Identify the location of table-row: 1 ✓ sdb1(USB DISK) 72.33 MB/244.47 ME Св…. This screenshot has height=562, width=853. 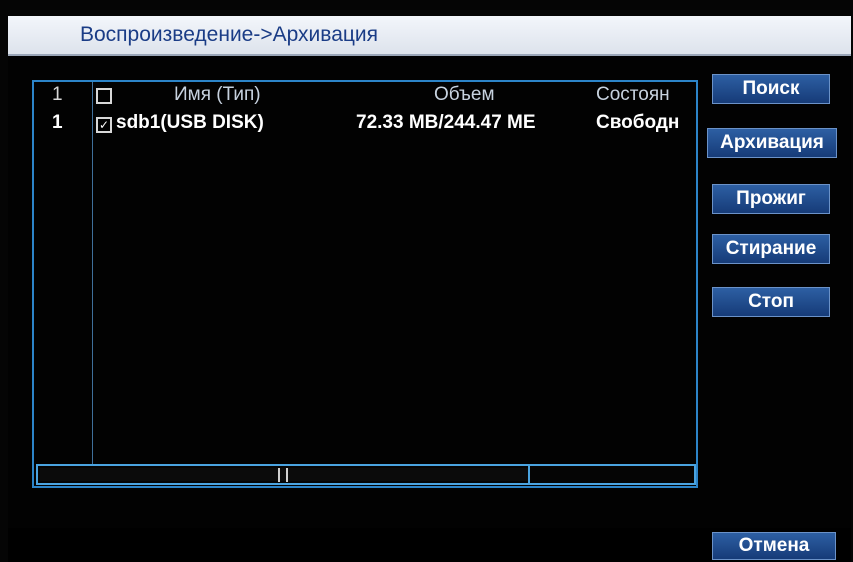
(365, 123).